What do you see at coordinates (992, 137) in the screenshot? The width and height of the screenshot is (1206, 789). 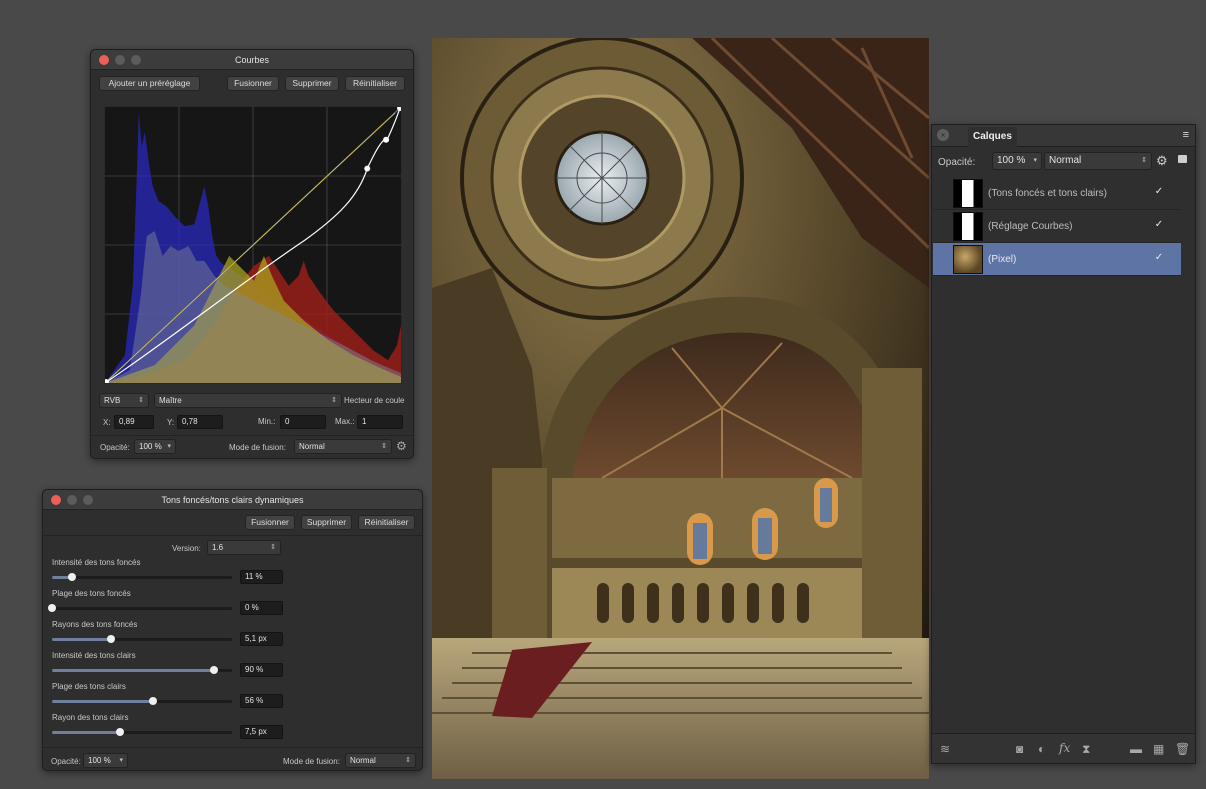 I see `tab-layers: Calques` at bounding box center [992, 137].